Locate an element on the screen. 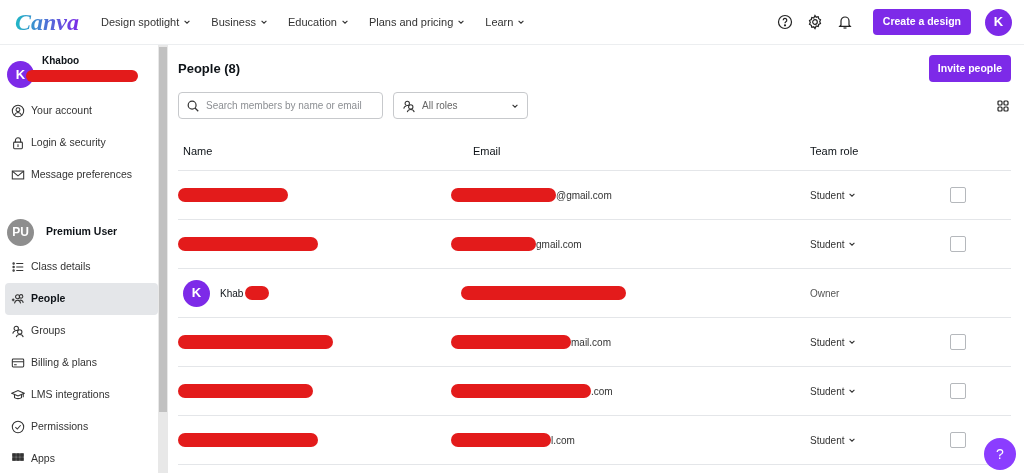 The height and width of the screenshot is (474, 1024). user-icon is located at coordinates (18, 111).